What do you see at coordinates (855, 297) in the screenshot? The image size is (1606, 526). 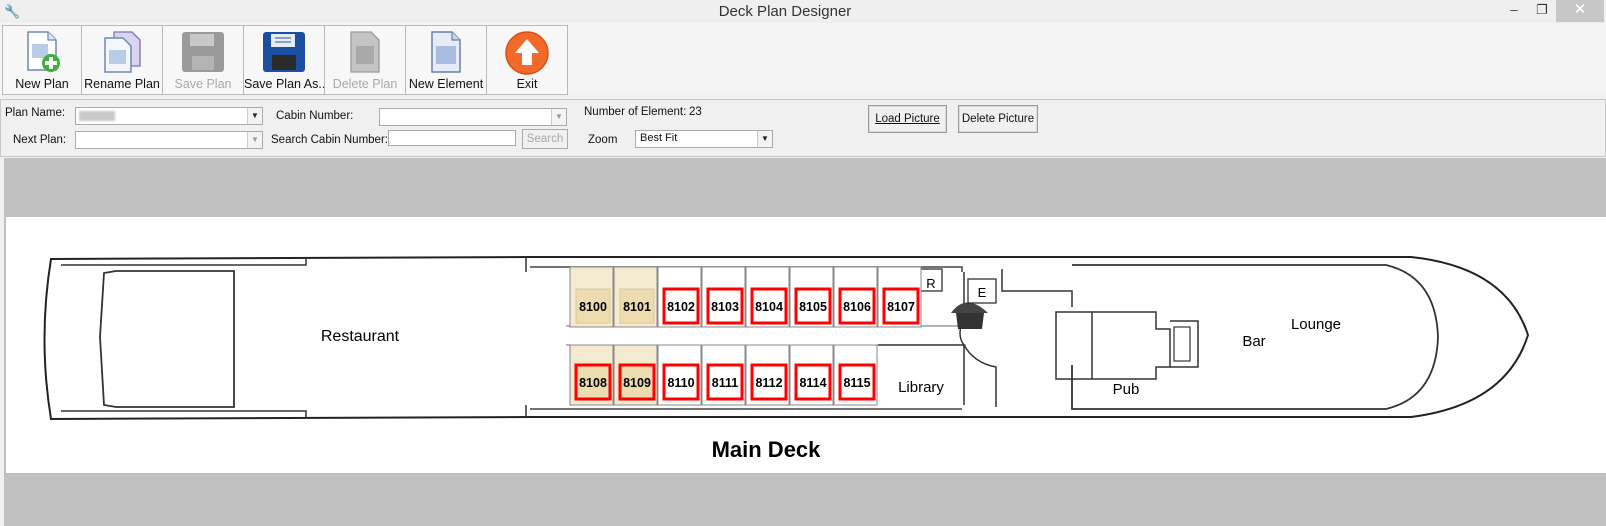 I see `cabin-8106: 8106` at bounding box center [855, 297].